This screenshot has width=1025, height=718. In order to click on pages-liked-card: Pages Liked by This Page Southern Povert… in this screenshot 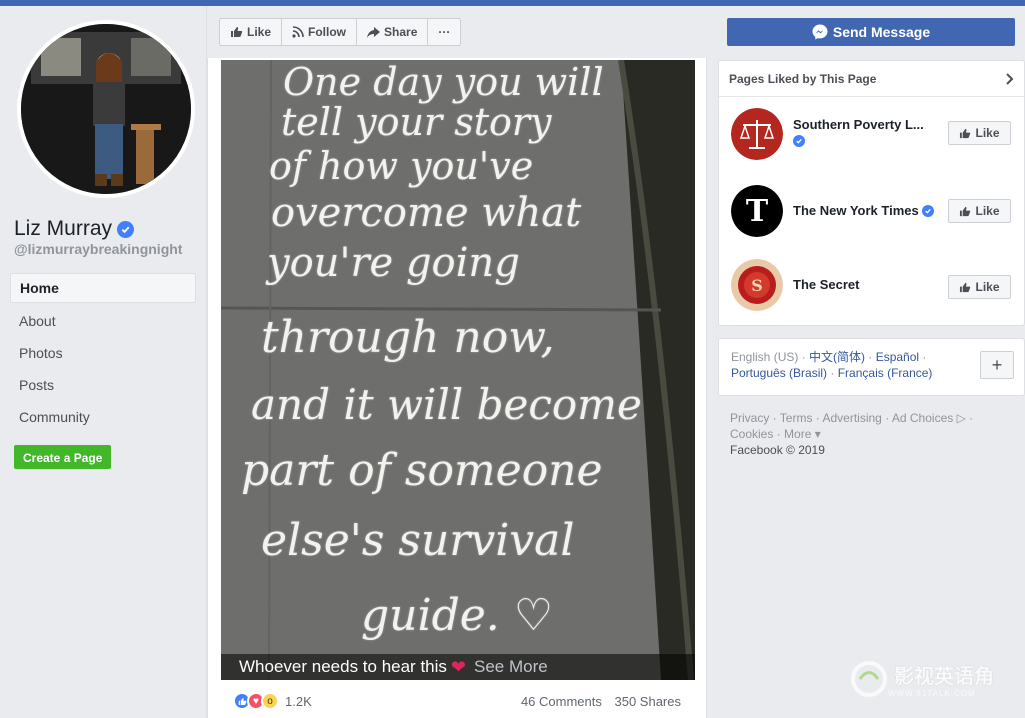, I will do `click(871, 193)`.